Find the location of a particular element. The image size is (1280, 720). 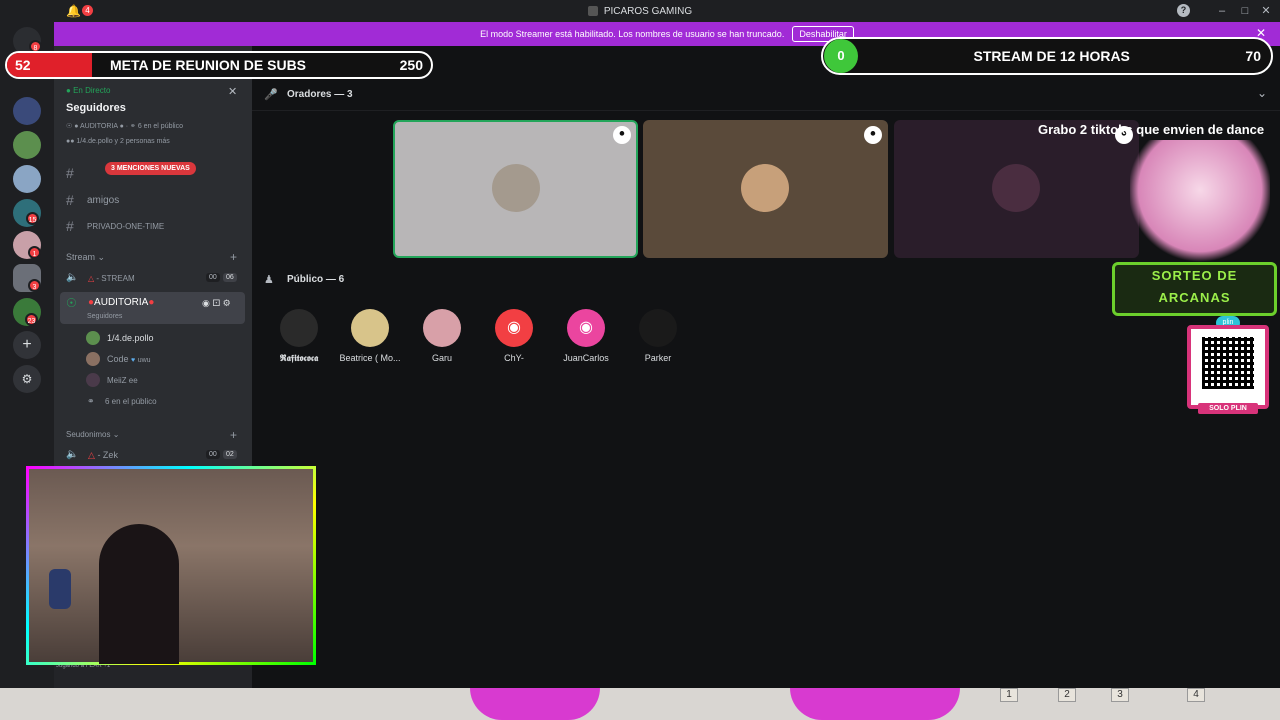

scene-shape is located at coordinates (875, 704).